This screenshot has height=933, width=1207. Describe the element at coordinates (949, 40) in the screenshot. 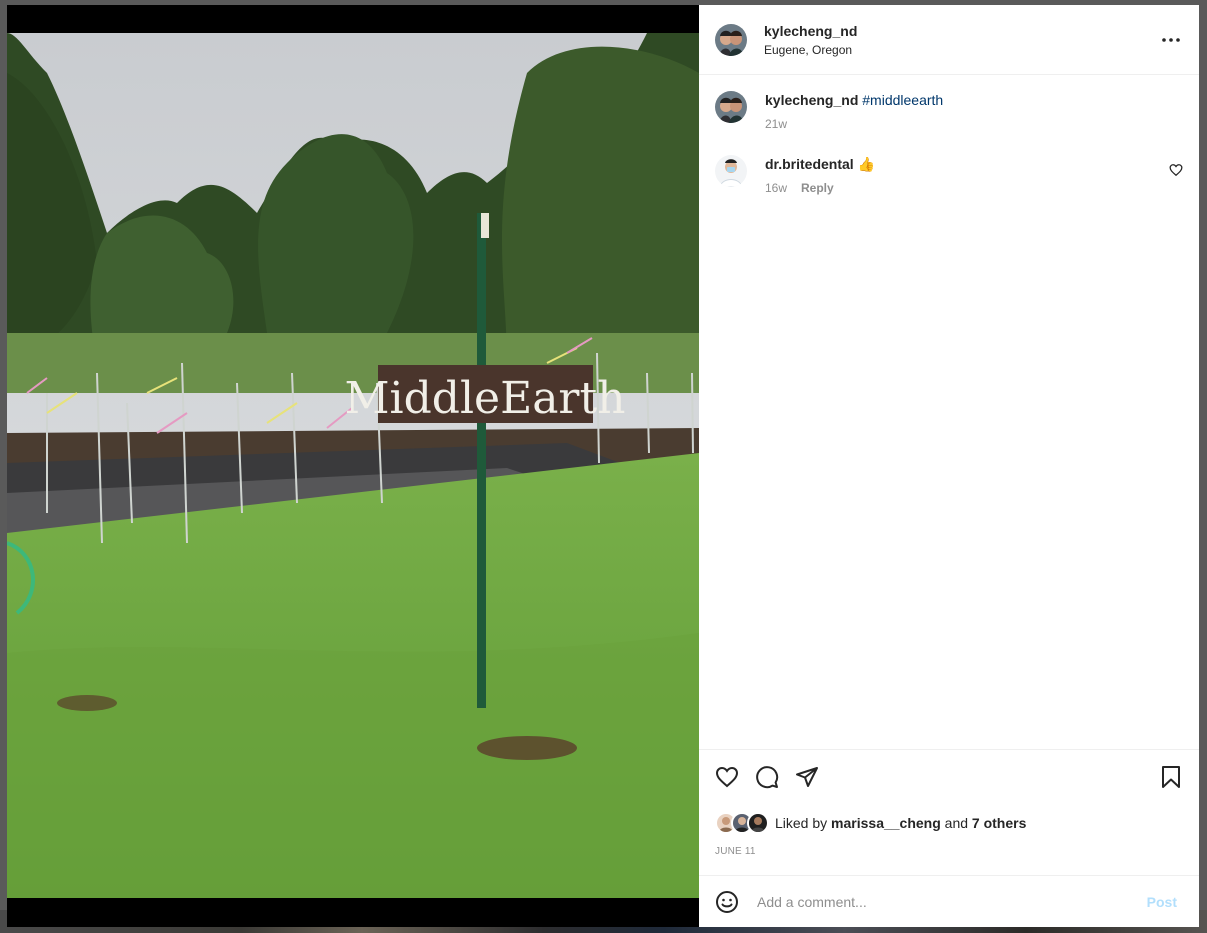

I see `post-header: kylecheng_nd Eugene, Oregon` at that location.